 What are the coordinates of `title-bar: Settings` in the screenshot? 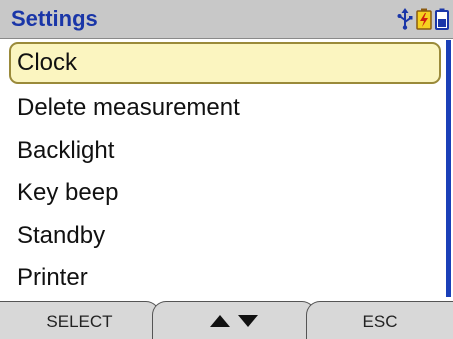 It's located at (226, 19).